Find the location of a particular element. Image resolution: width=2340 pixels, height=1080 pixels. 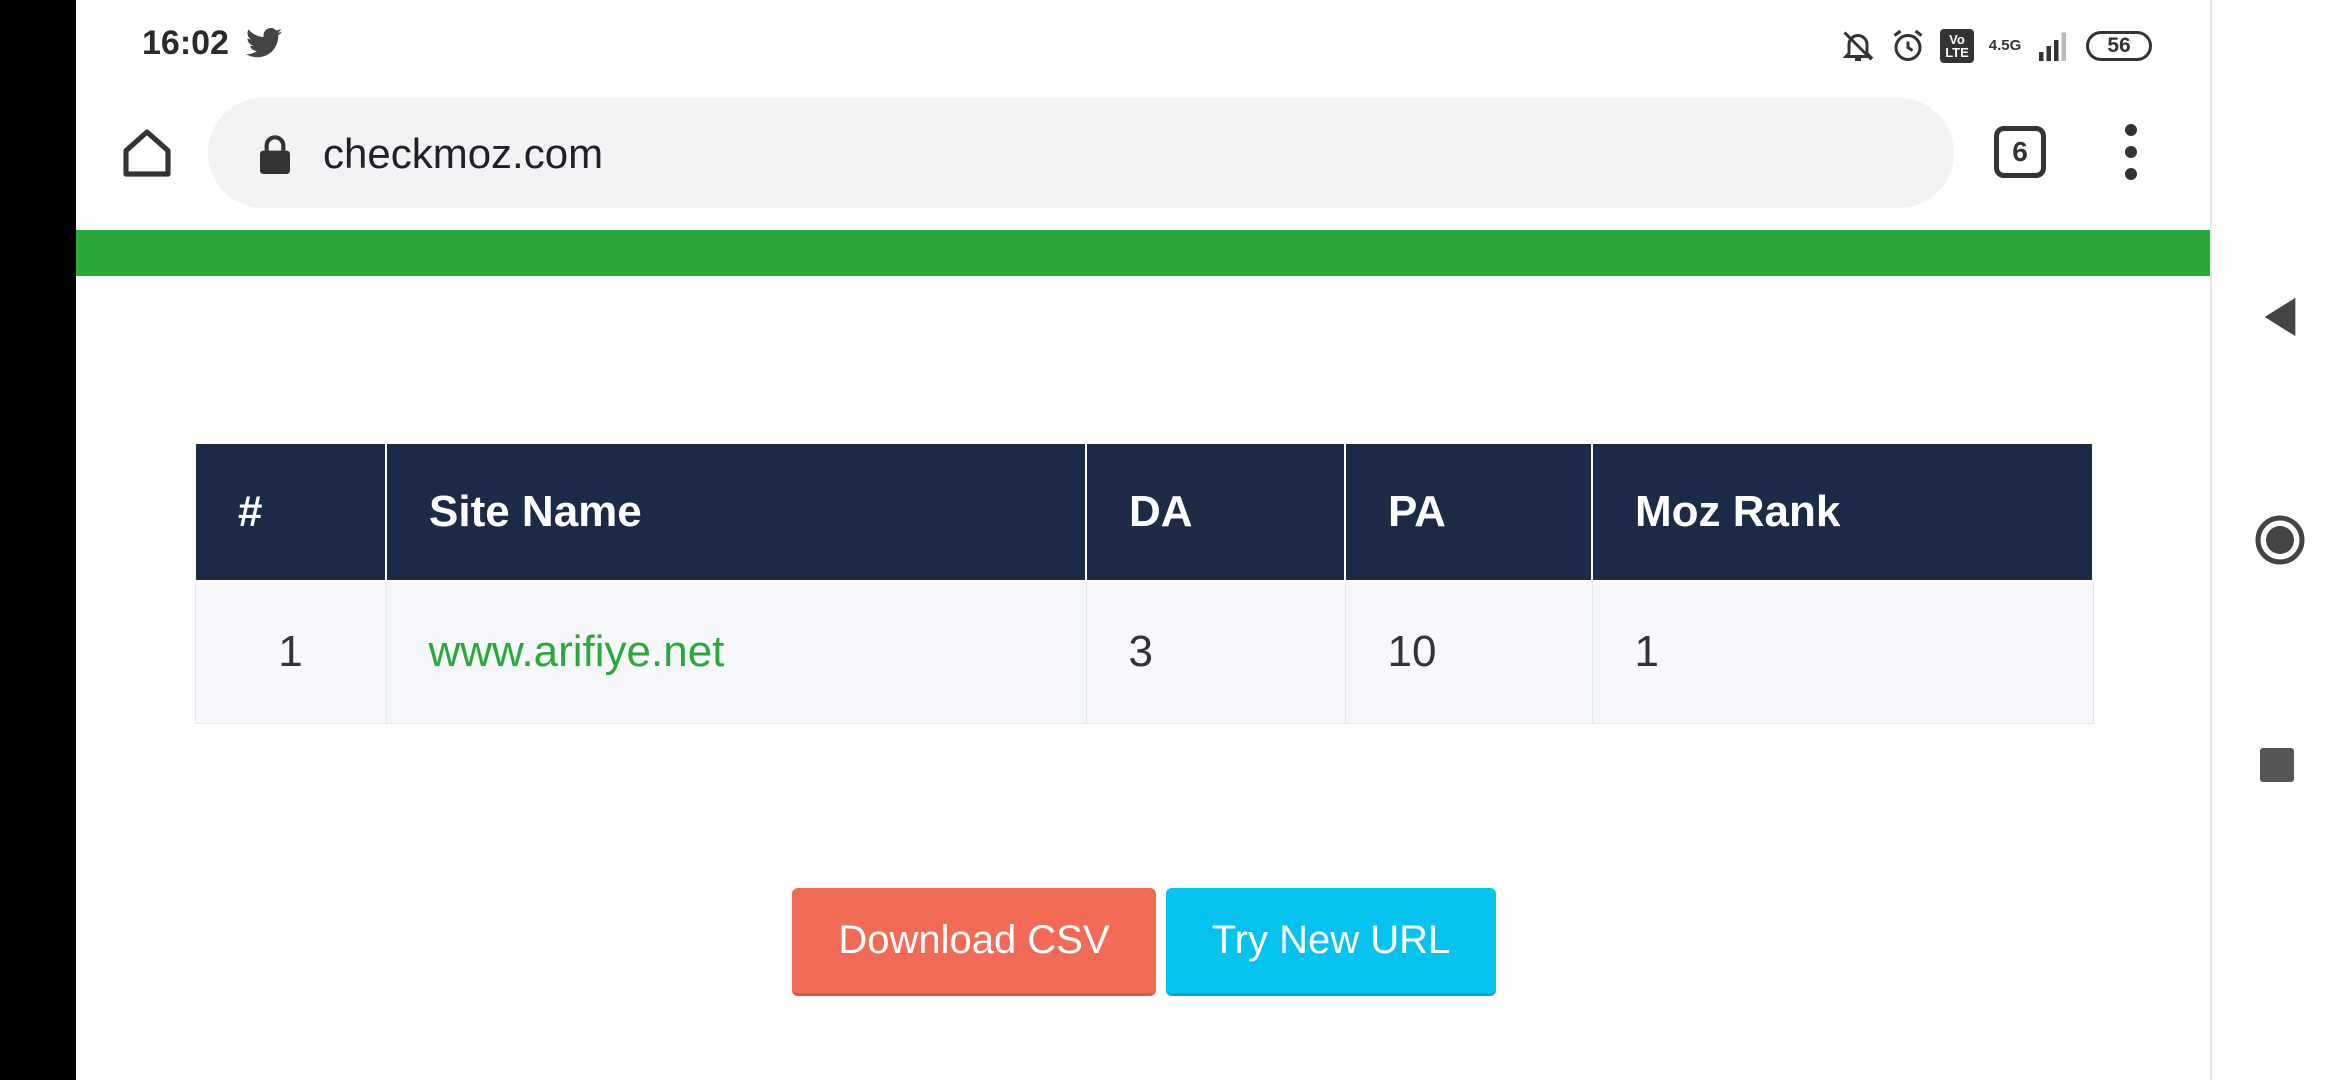

home-icon is located at coordinates (147, 153).